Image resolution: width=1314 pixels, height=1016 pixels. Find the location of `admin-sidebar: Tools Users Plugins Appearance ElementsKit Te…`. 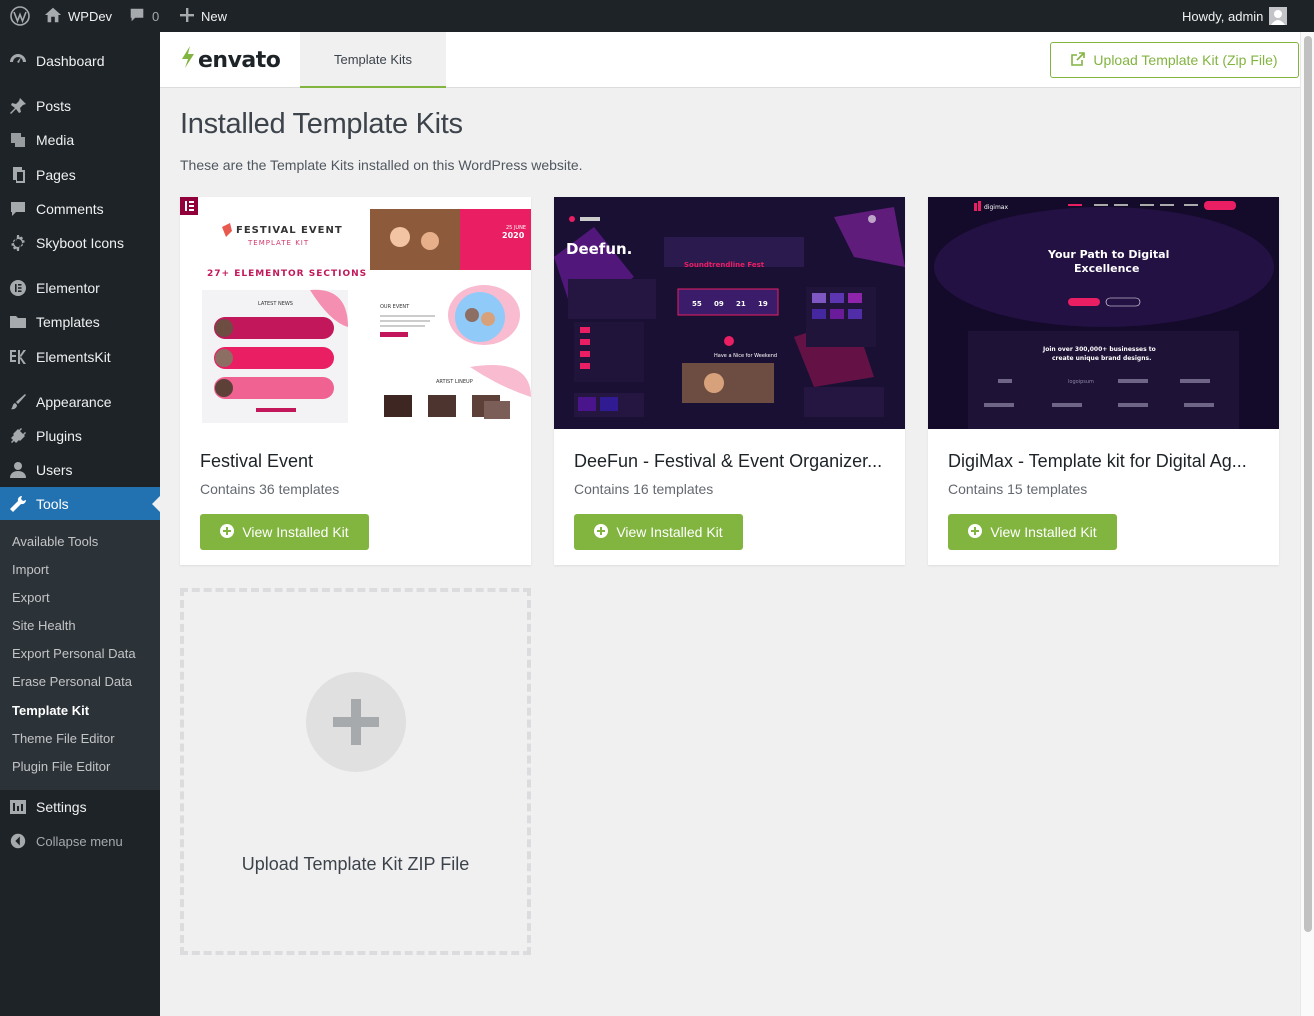

admin-sidebar: Tools Users Plugins Appearance ElementsKit Te… is located at coordinates (80, 524).